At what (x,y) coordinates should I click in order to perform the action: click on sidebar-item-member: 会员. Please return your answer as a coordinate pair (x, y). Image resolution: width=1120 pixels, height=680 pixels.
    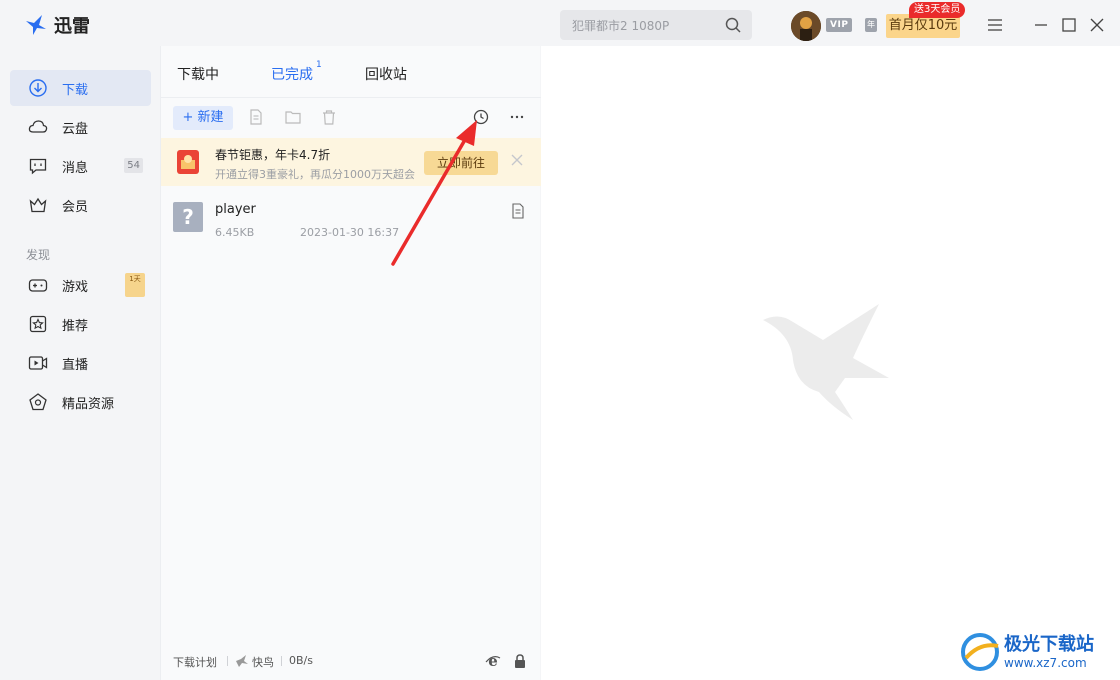
    Looking at the image, I should click on (80, 205).